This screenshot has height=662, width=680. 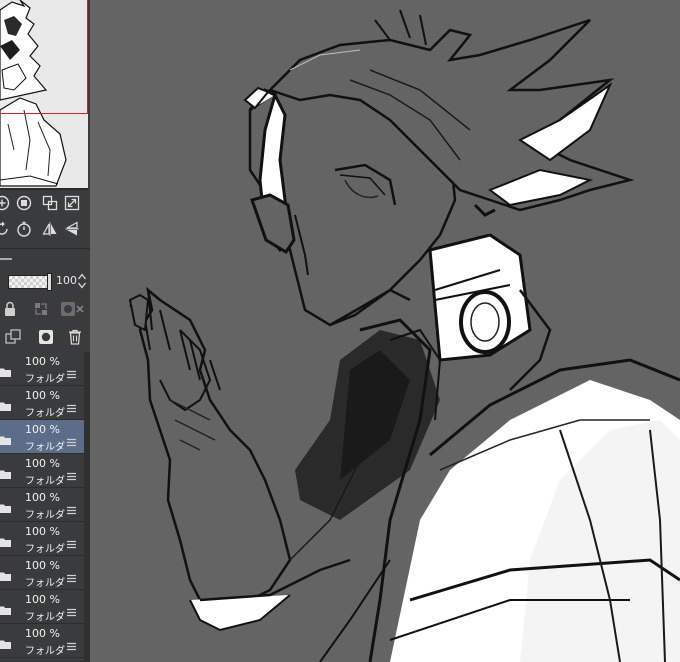 I want to click on navigator-preview, so click(x=44, y=95).